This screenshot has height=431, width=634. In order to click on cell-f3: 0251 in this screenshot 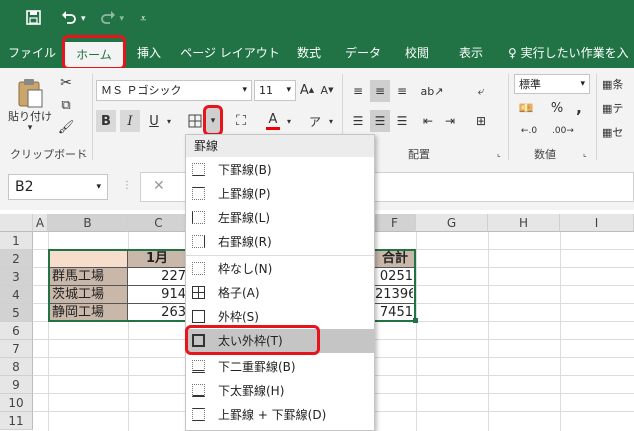, I will do `click(394, 277)`.